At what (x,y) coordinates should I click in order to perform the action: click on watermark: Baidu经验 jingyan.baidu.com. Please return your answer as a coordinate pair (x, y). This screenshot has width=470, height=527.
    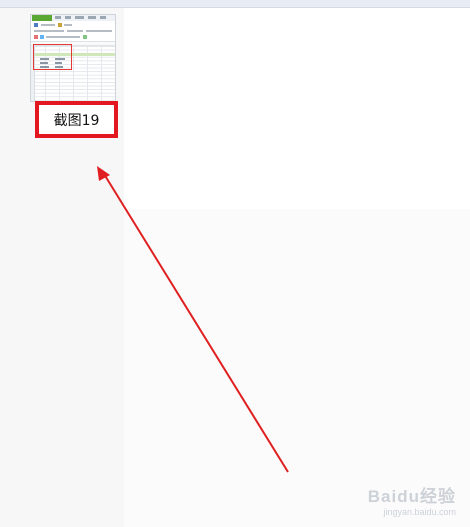
    Looking at the image, I should click on (412, 499).